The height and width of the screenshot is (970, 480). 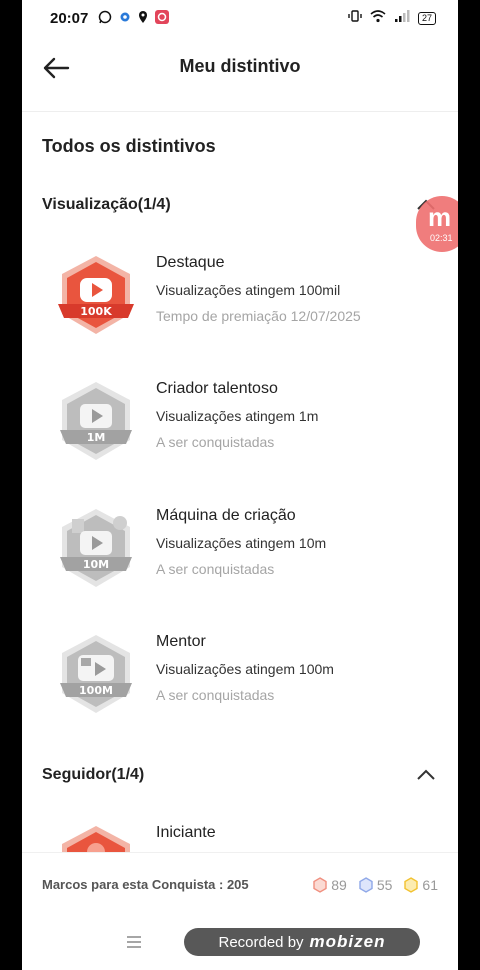 I want to click on vibrate-icon, so click(x=355, y=18).